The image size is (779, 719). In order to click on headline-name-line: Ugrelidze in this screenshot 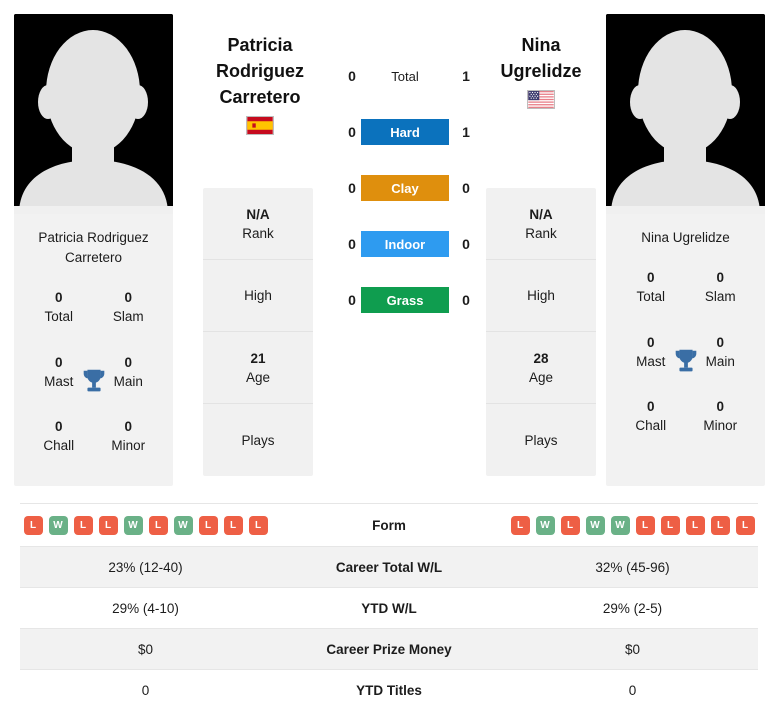, I will do `click(541, 71)`.